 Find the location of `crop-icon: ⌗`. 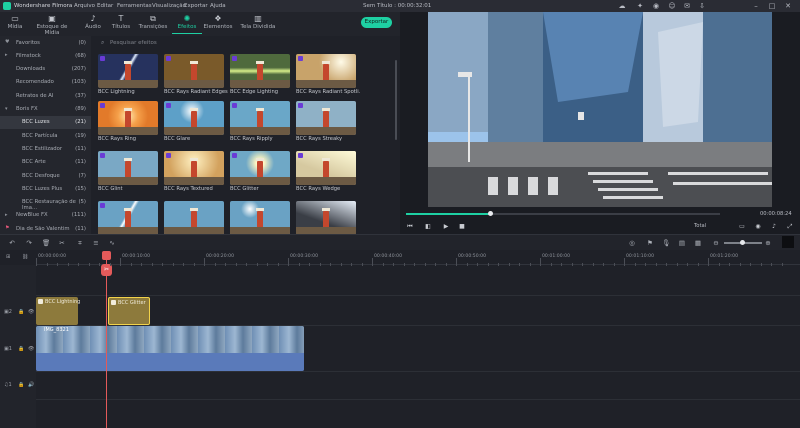

crop-icon: ⌗ is located at coordinates (80, 243).